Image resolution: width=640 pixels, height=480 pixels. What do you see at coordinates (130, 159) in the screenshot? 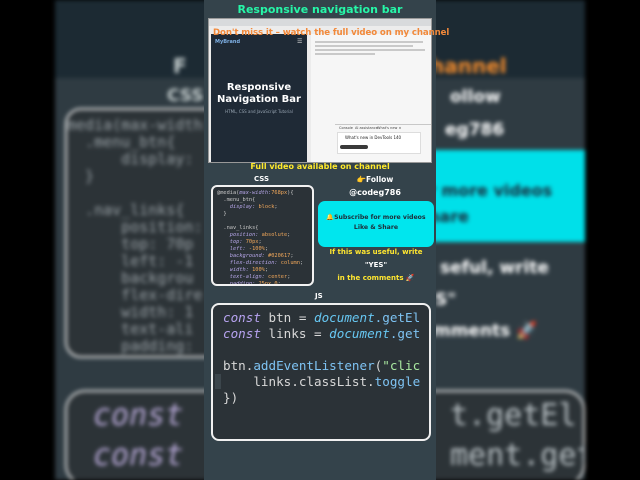
I see `bg-code-line: display:` at bounding box center [130, 159].